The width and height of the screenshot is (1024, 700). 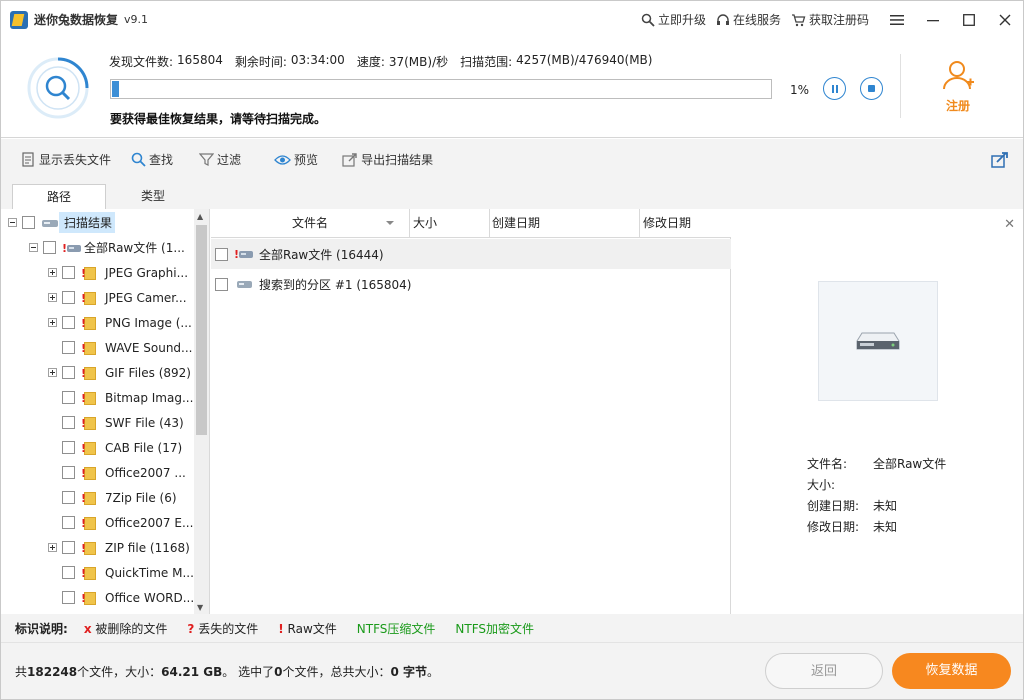 I want to click on drive-icon, so click(x=50, y=223).